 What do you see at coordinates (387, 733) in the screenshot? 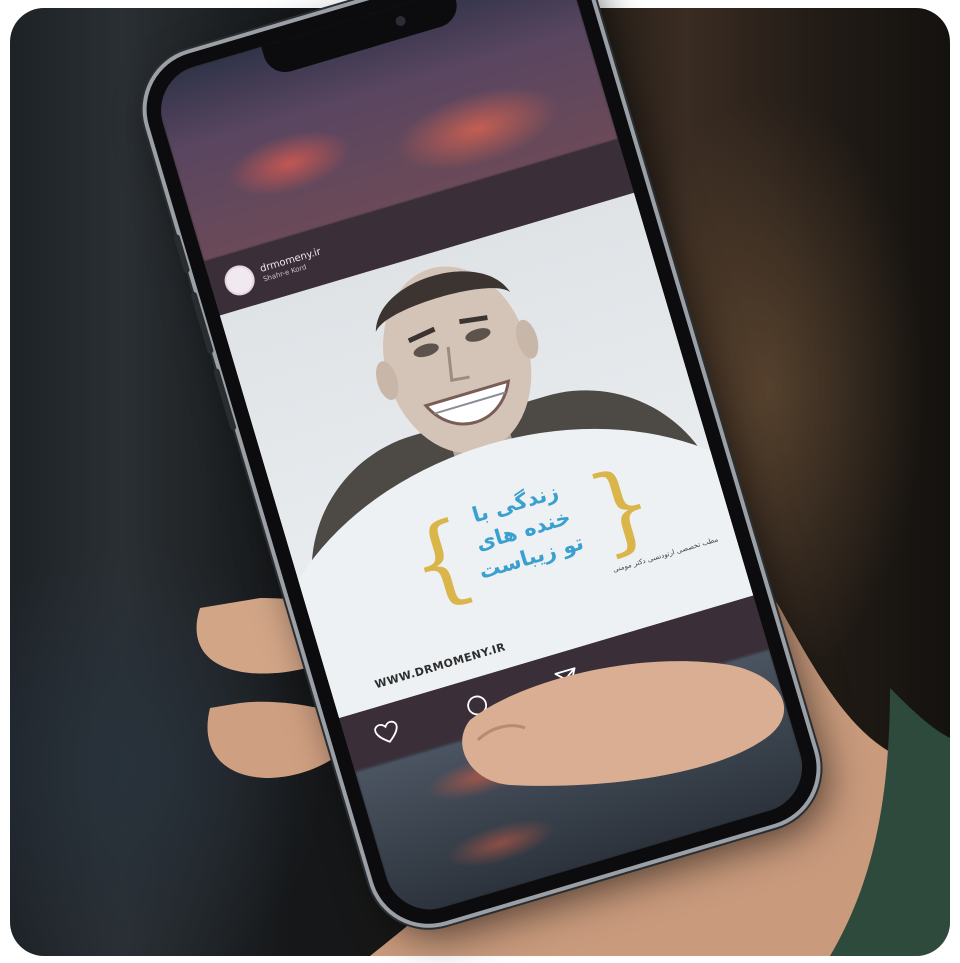
I see `heart-icon` at bounding box center [387, 733].